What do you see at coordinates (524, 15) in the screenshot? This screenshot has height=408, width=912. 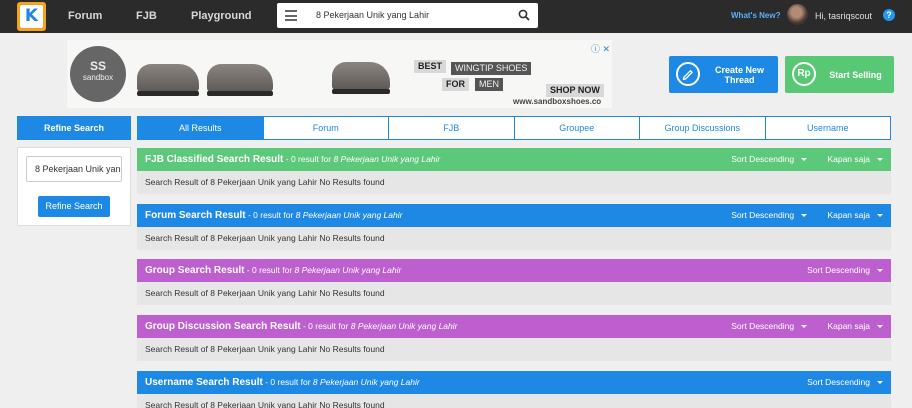 I see `search-icon` at bounding box center [524, 15].